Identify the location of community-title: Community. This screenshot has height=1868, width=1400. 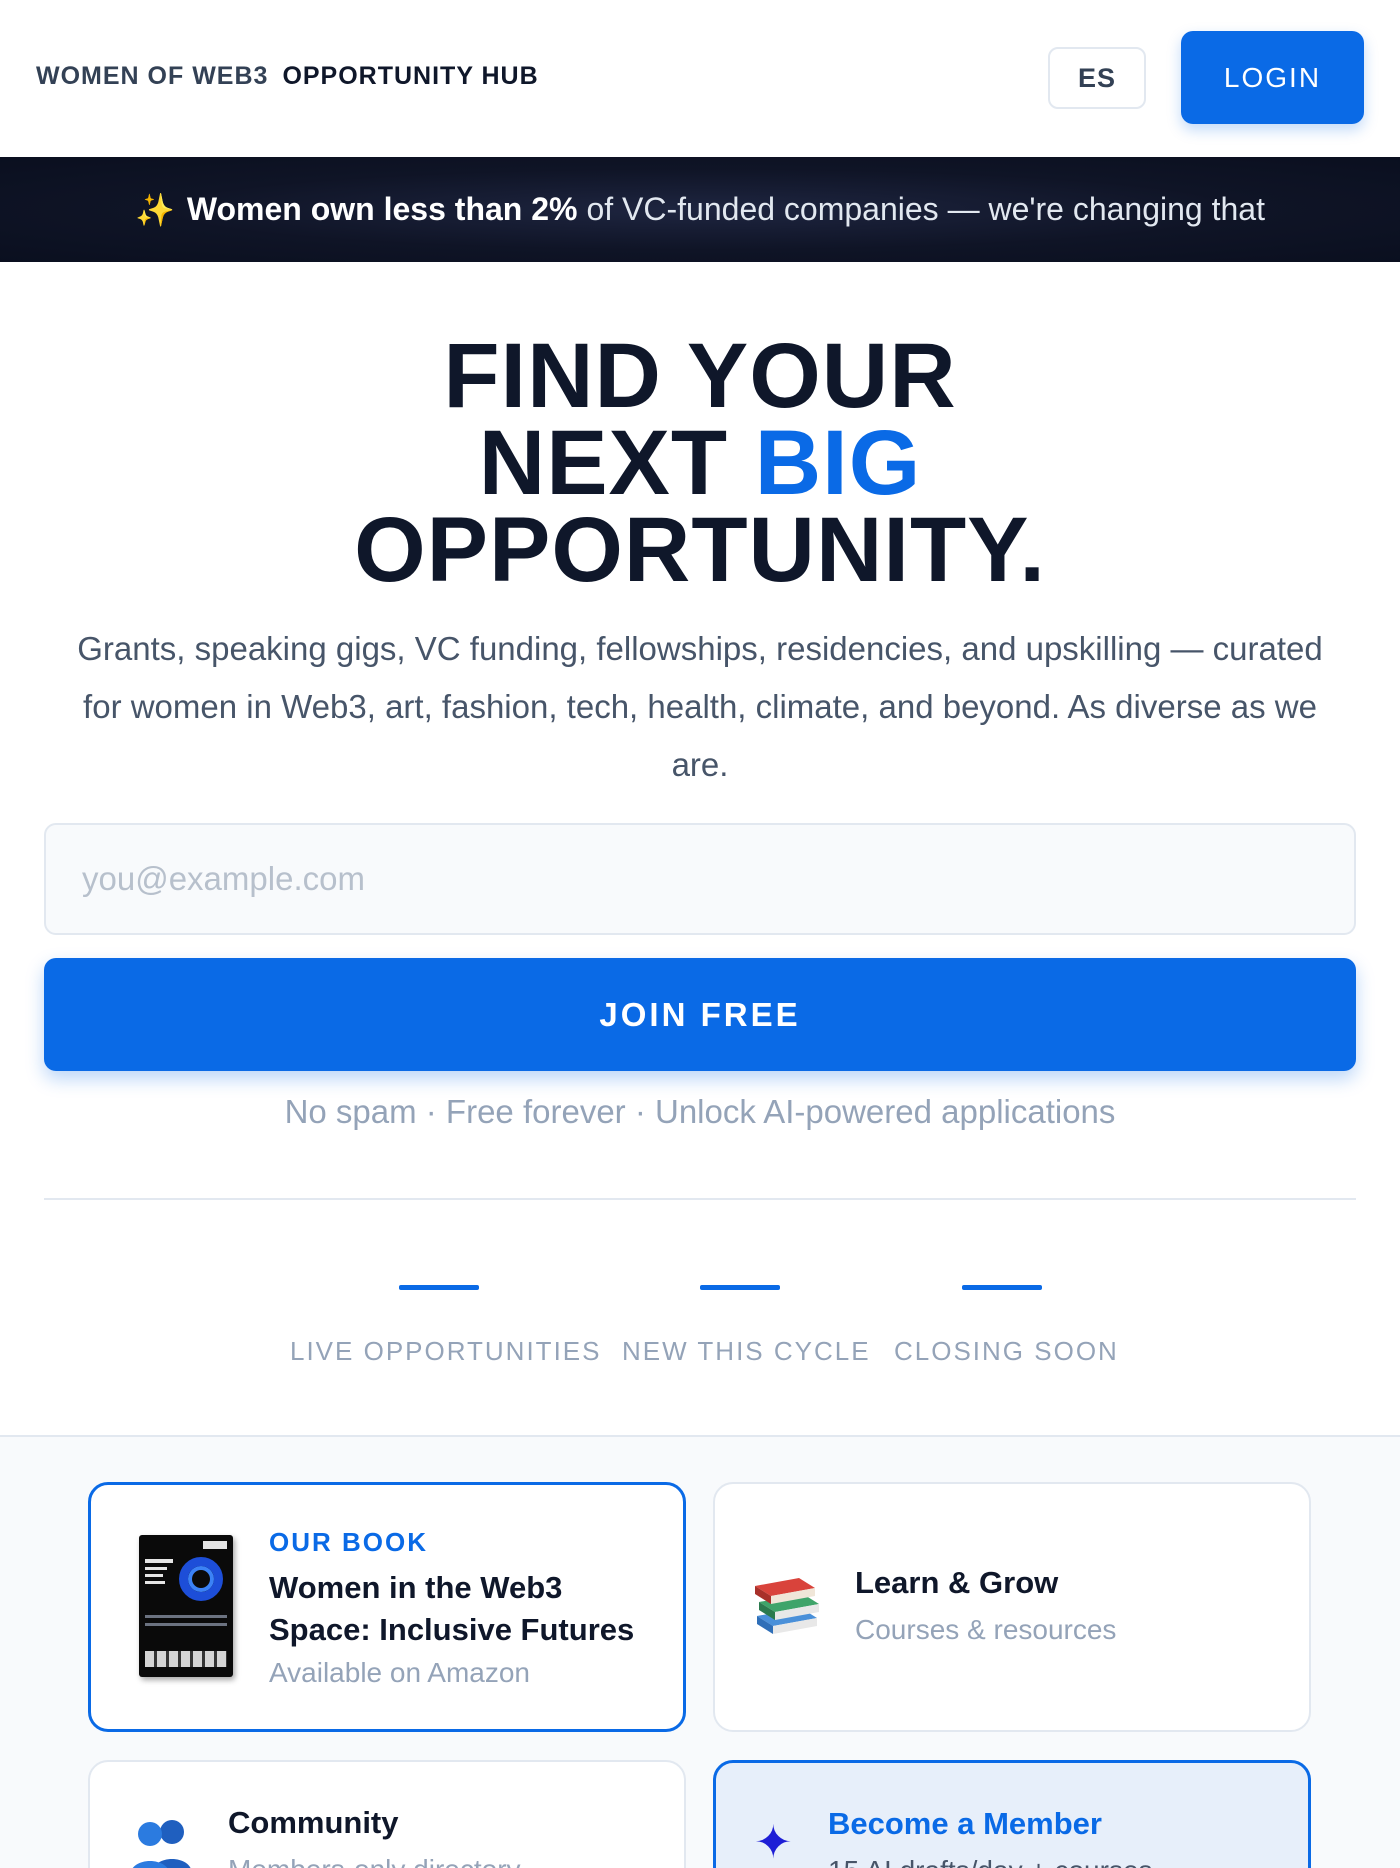
(313, 1822).